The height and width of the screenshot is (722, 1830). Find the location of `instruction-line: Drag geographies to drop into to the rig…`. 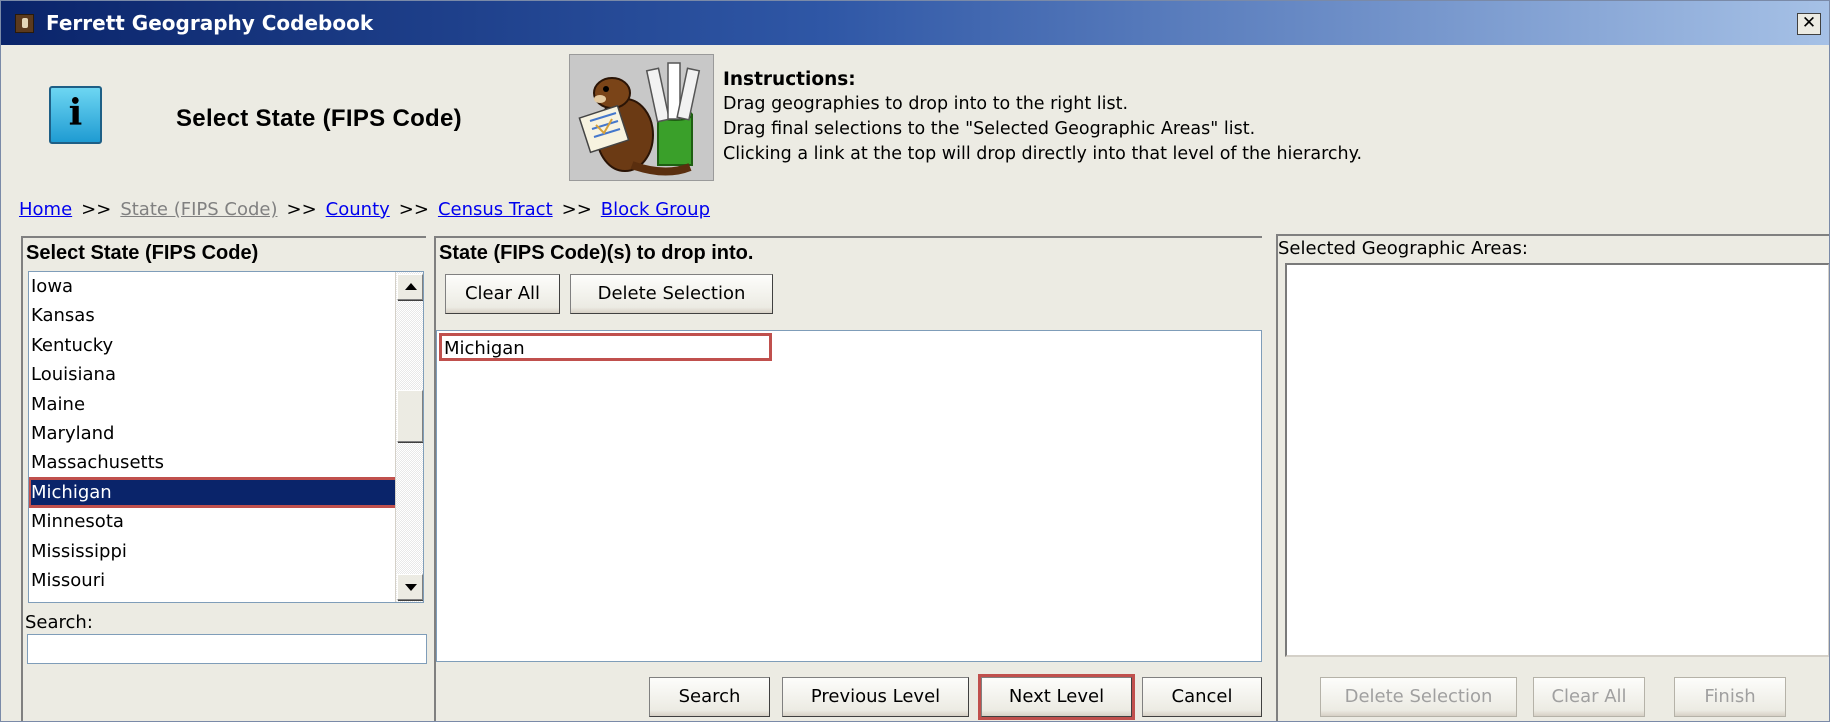

instruction-line: Drag geographies to drop into to the rig… is located at coordinates (926, 104).